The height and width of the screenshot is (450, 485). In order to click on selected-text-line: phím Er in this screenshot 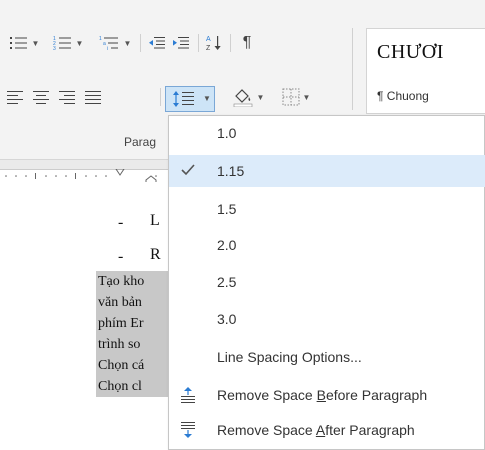, I will do `click(132, 323)`.